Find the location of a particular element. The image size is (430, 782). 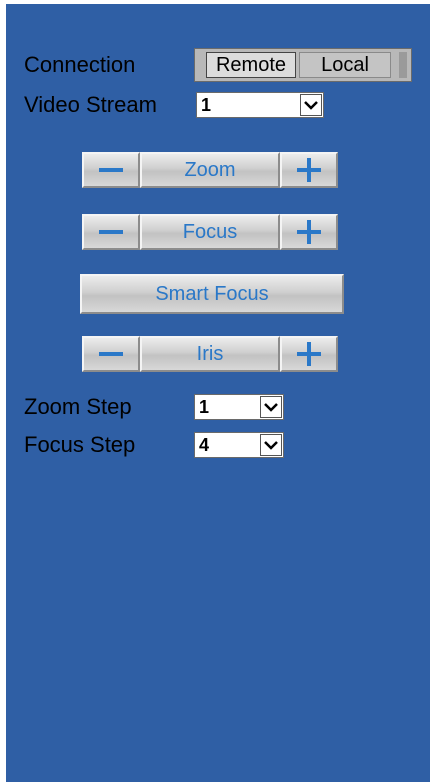

iris-close-button is located at coordinates (111, 354).